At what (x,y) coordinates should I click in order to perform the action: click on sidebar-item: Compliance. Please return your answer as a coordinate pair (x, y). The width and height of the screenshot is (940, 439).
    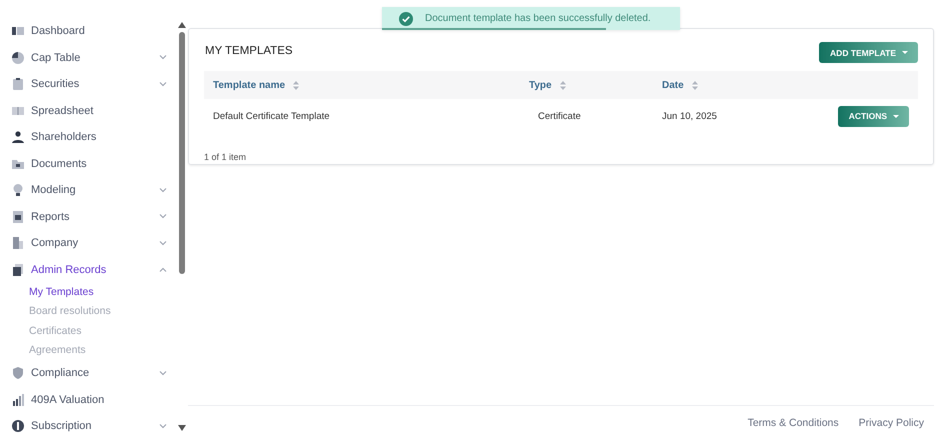
    Looking at the image, I should click on (88, 373).